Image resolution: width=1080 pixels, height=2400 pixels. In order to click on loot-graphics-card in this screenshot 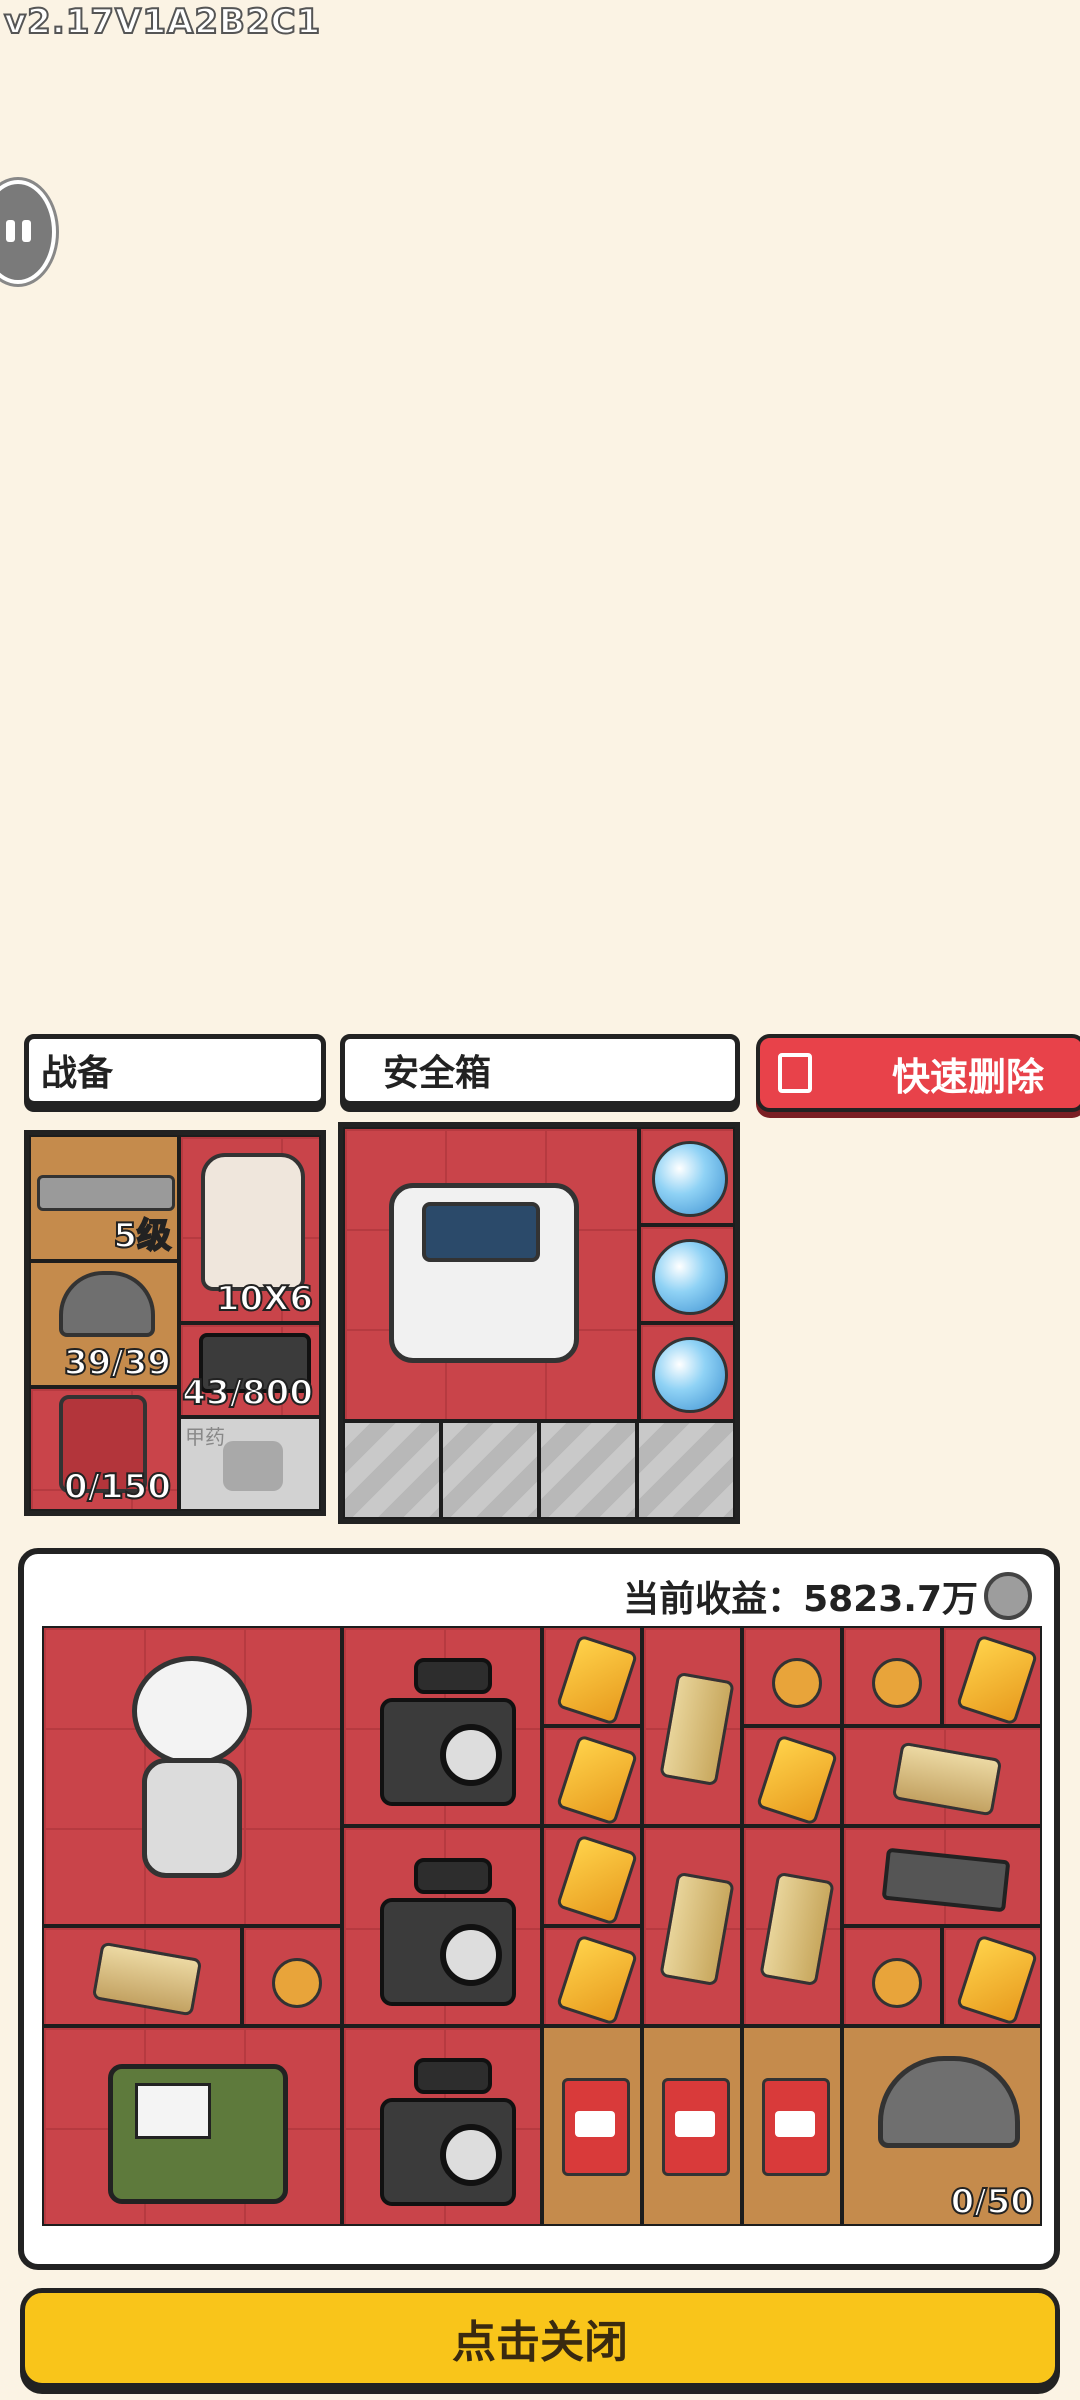, I will do `click(942, 1876)`.